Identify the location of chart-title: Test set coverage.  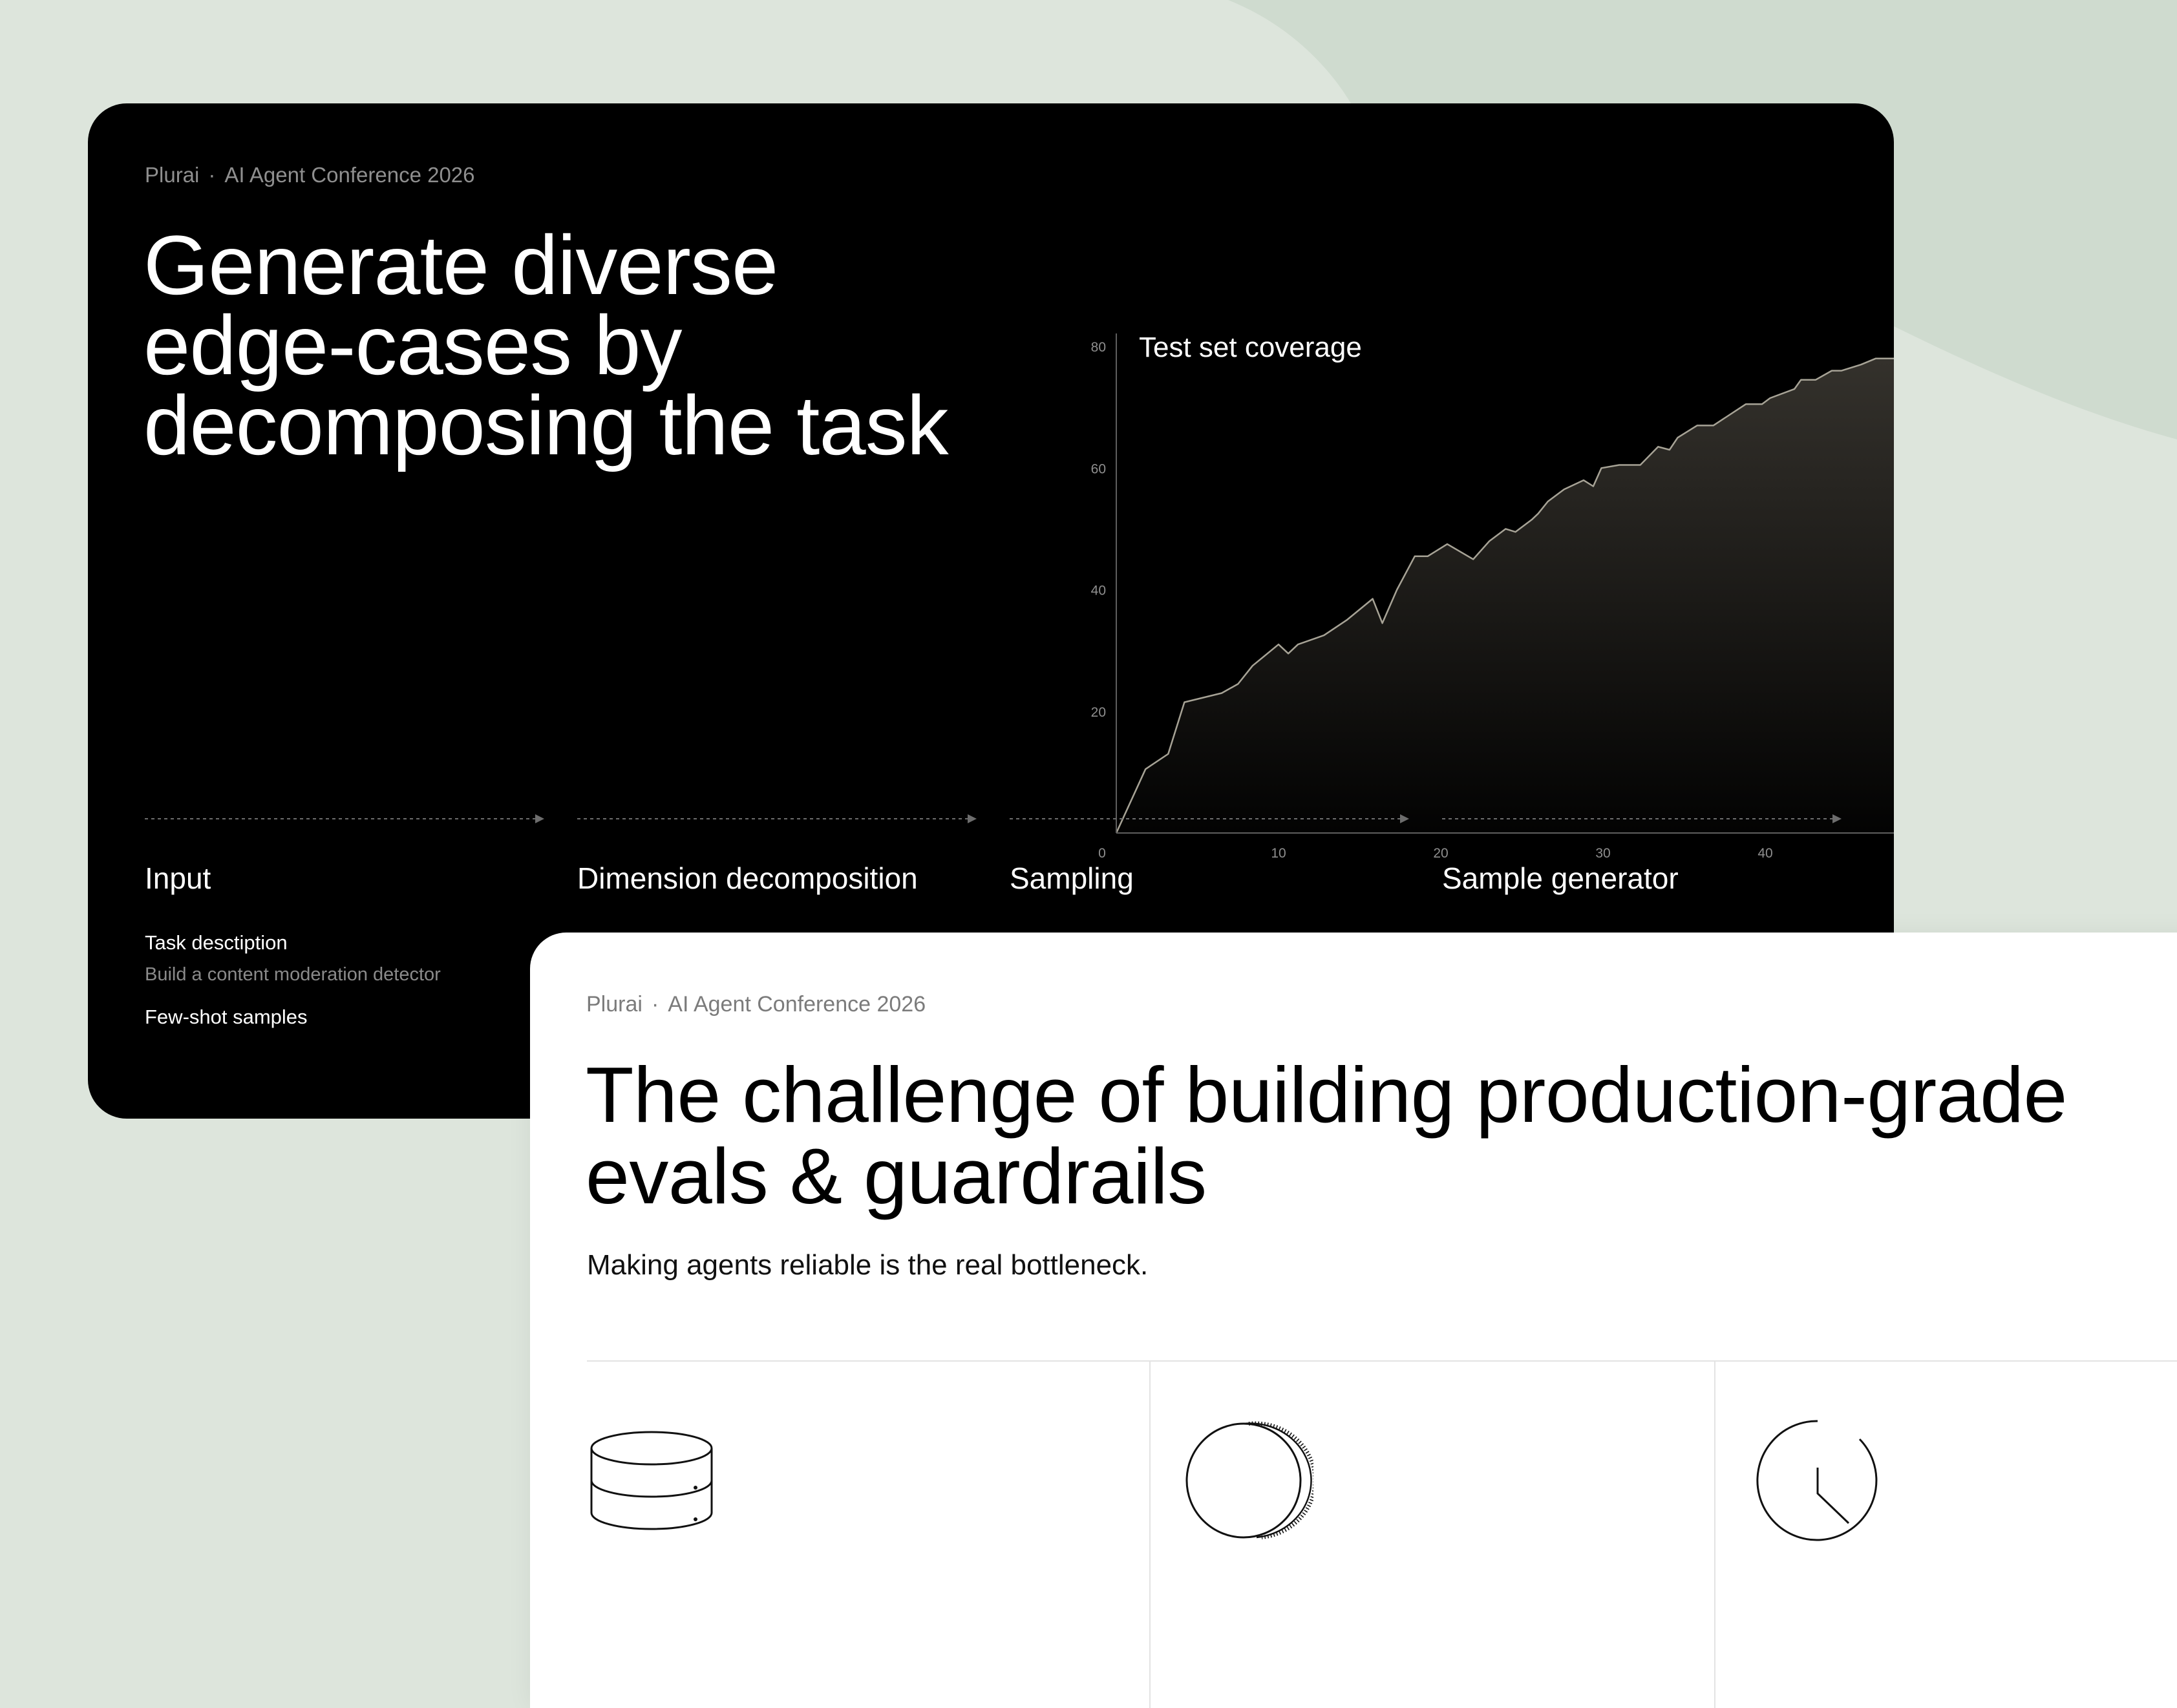
(1250, 348).